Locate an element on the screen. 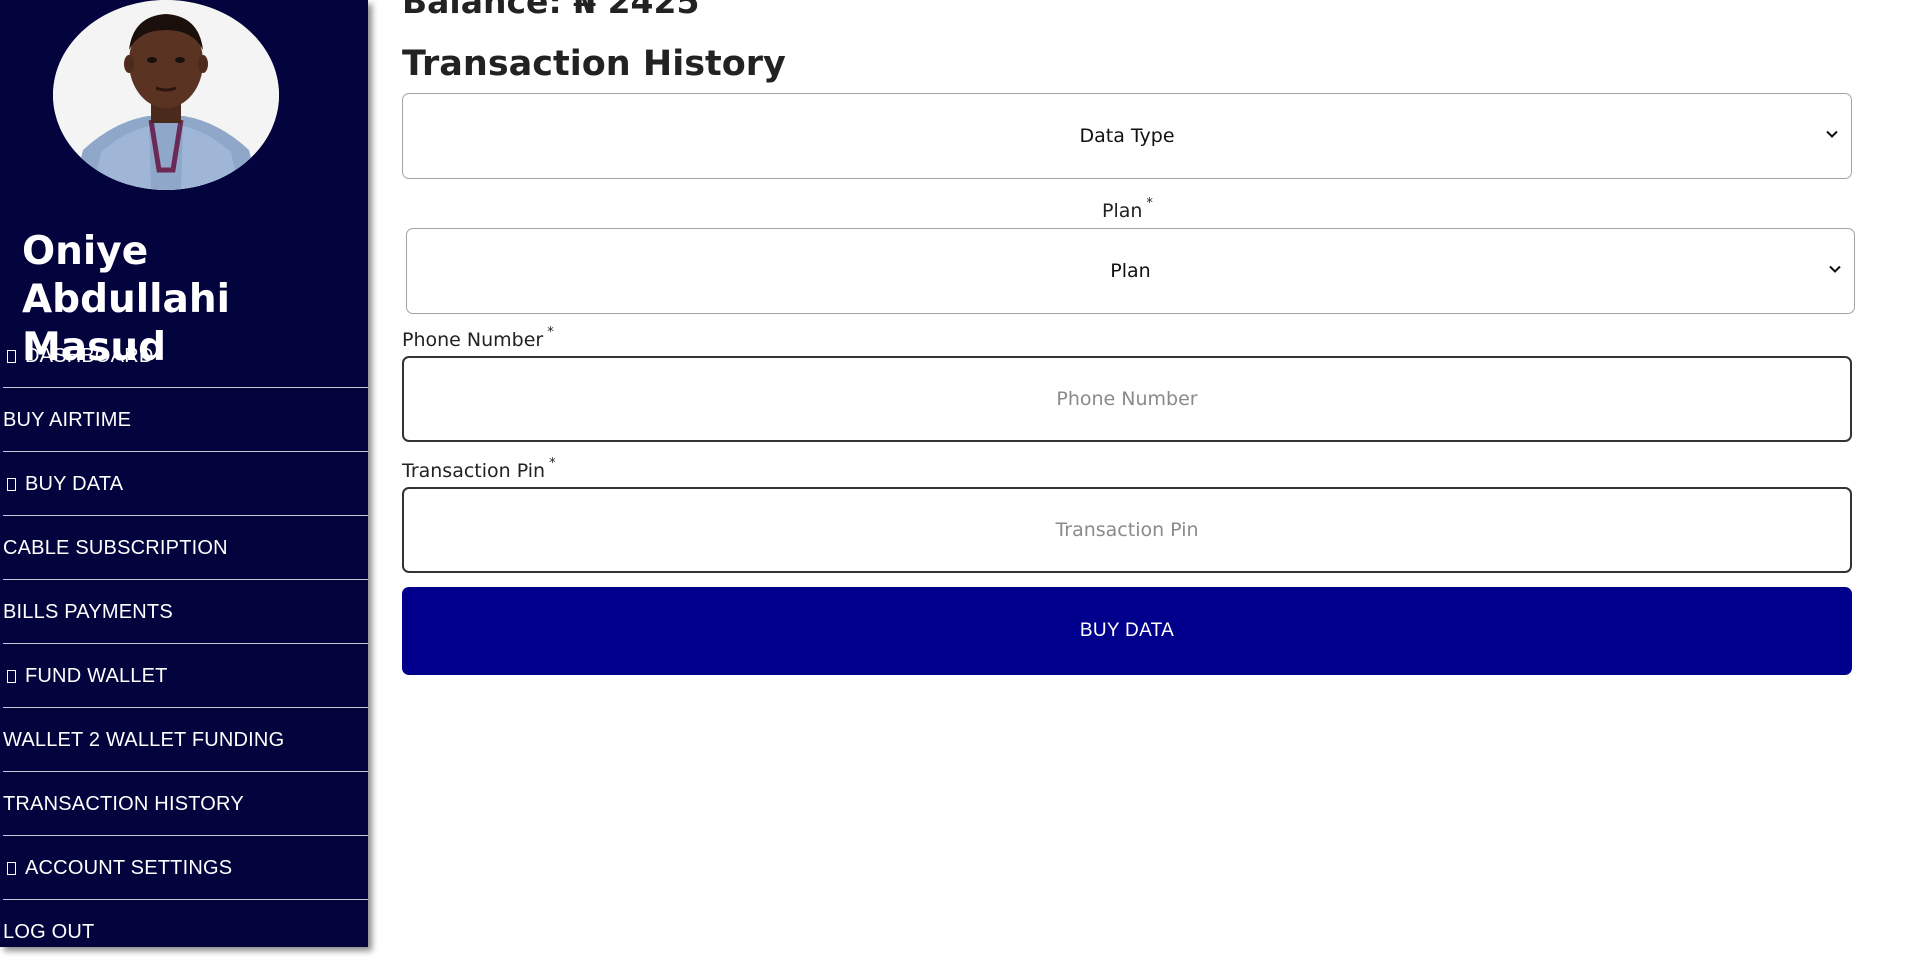 This screenshot has width=1920, height=964. buy-data-button: BUY DATA is located at coordinates (1127, 631).